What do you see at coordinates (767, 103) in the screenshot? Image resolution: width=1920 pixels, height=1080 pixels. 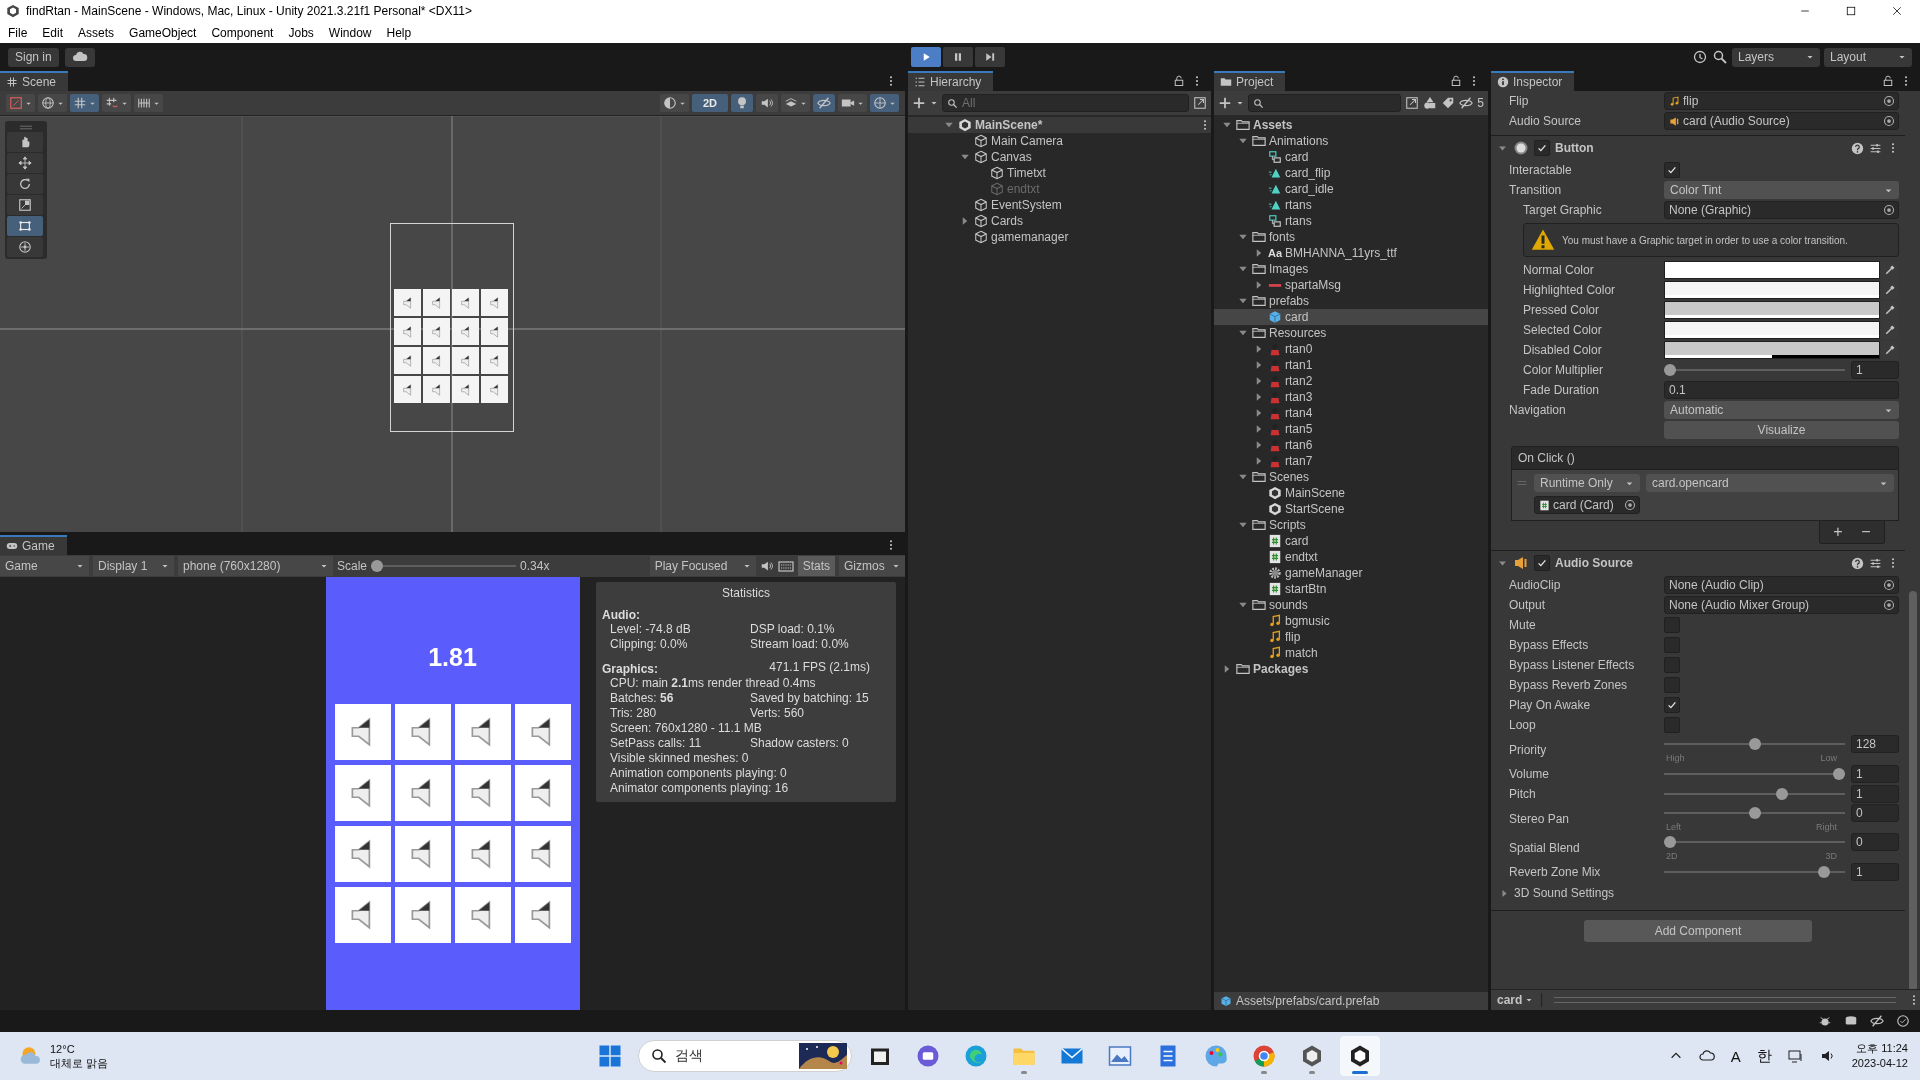 I see `audio-button` at bounding box center [767, 103].